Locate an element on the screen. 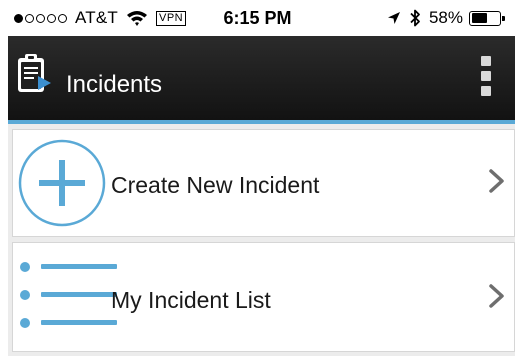 Image resolution: width=515 pixels, height=356 pixels. plus-circle-icon is located at coordinates (62, 183).